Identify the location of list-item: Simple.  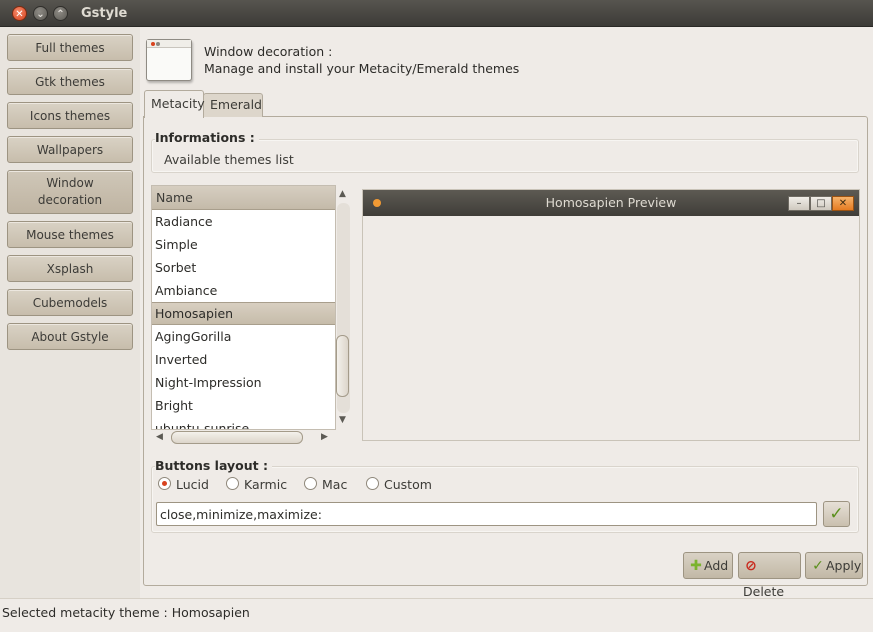
(243, 244).